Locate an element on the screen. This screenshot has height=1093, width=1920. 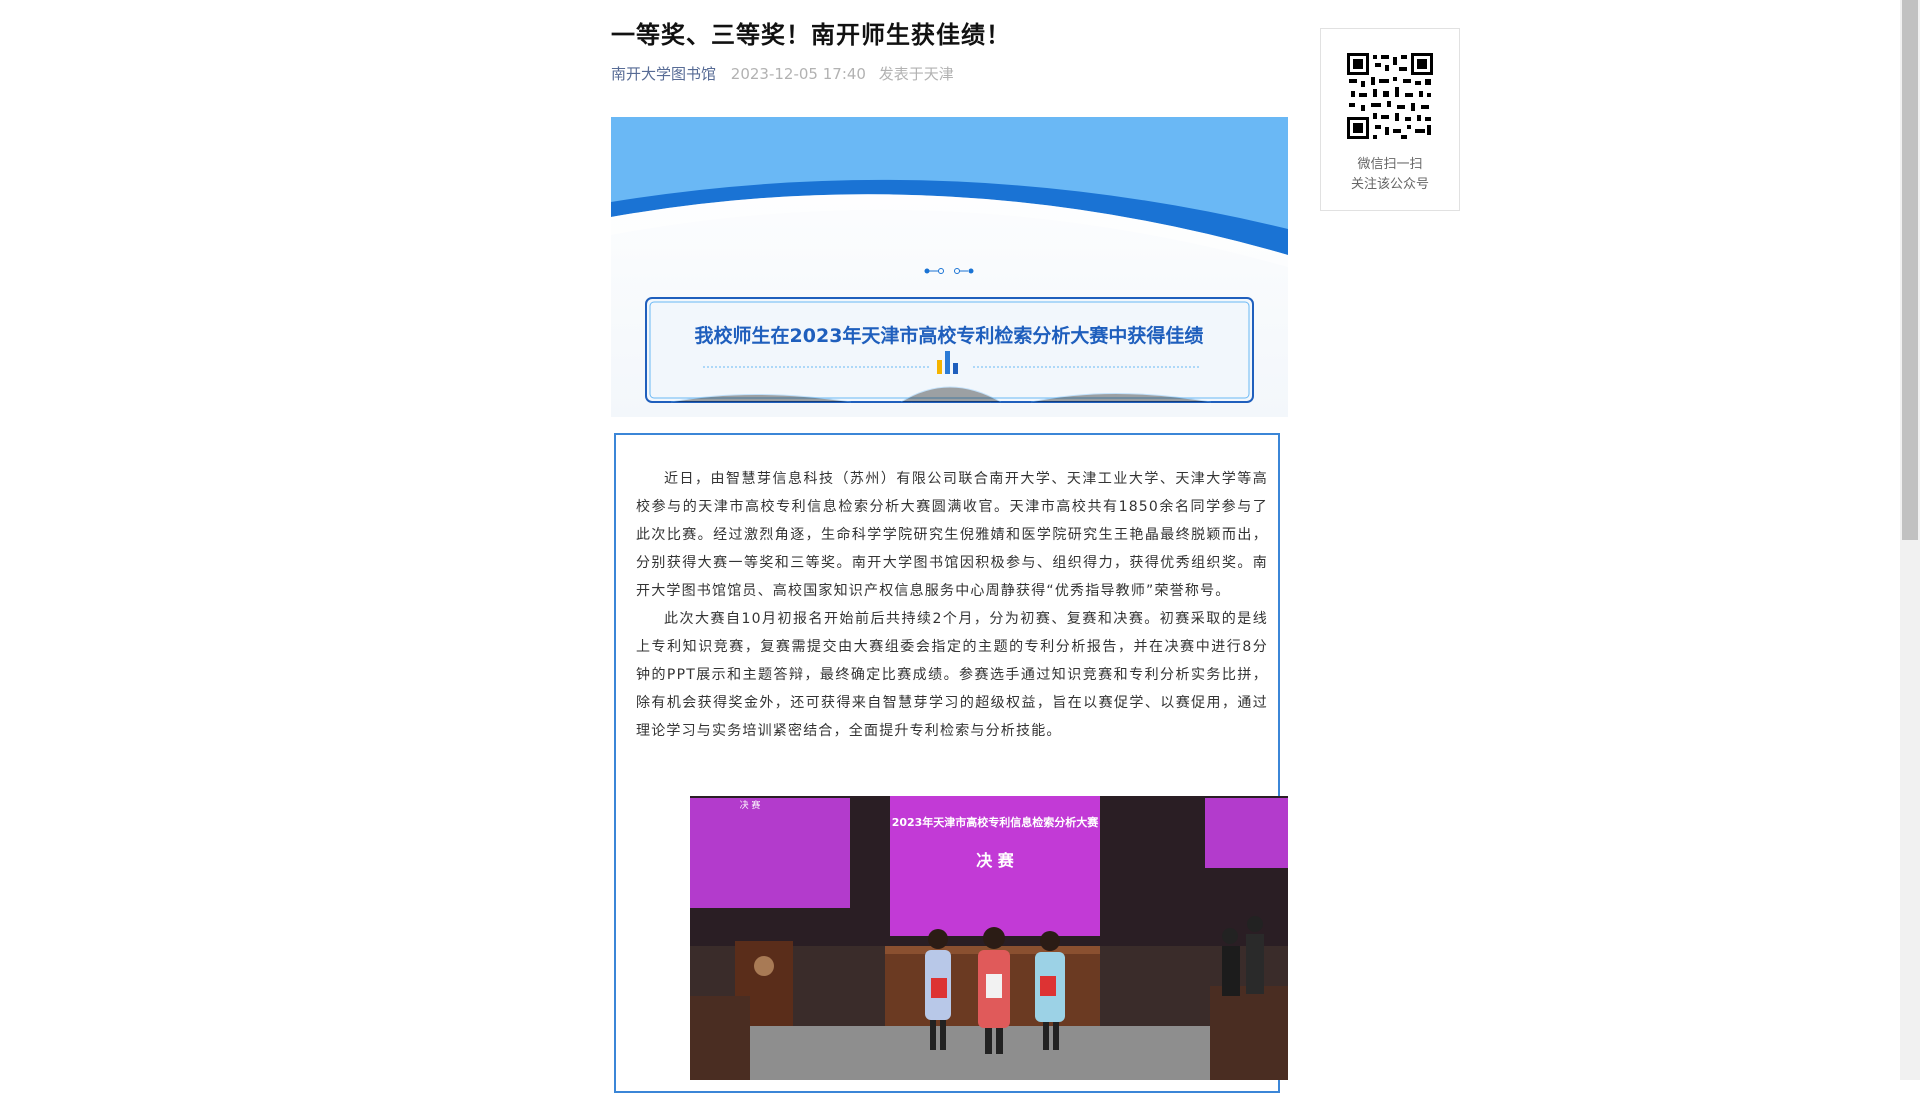
qr-caption-line1: 微信扫一扫 is located at coordinates (1390, 164).